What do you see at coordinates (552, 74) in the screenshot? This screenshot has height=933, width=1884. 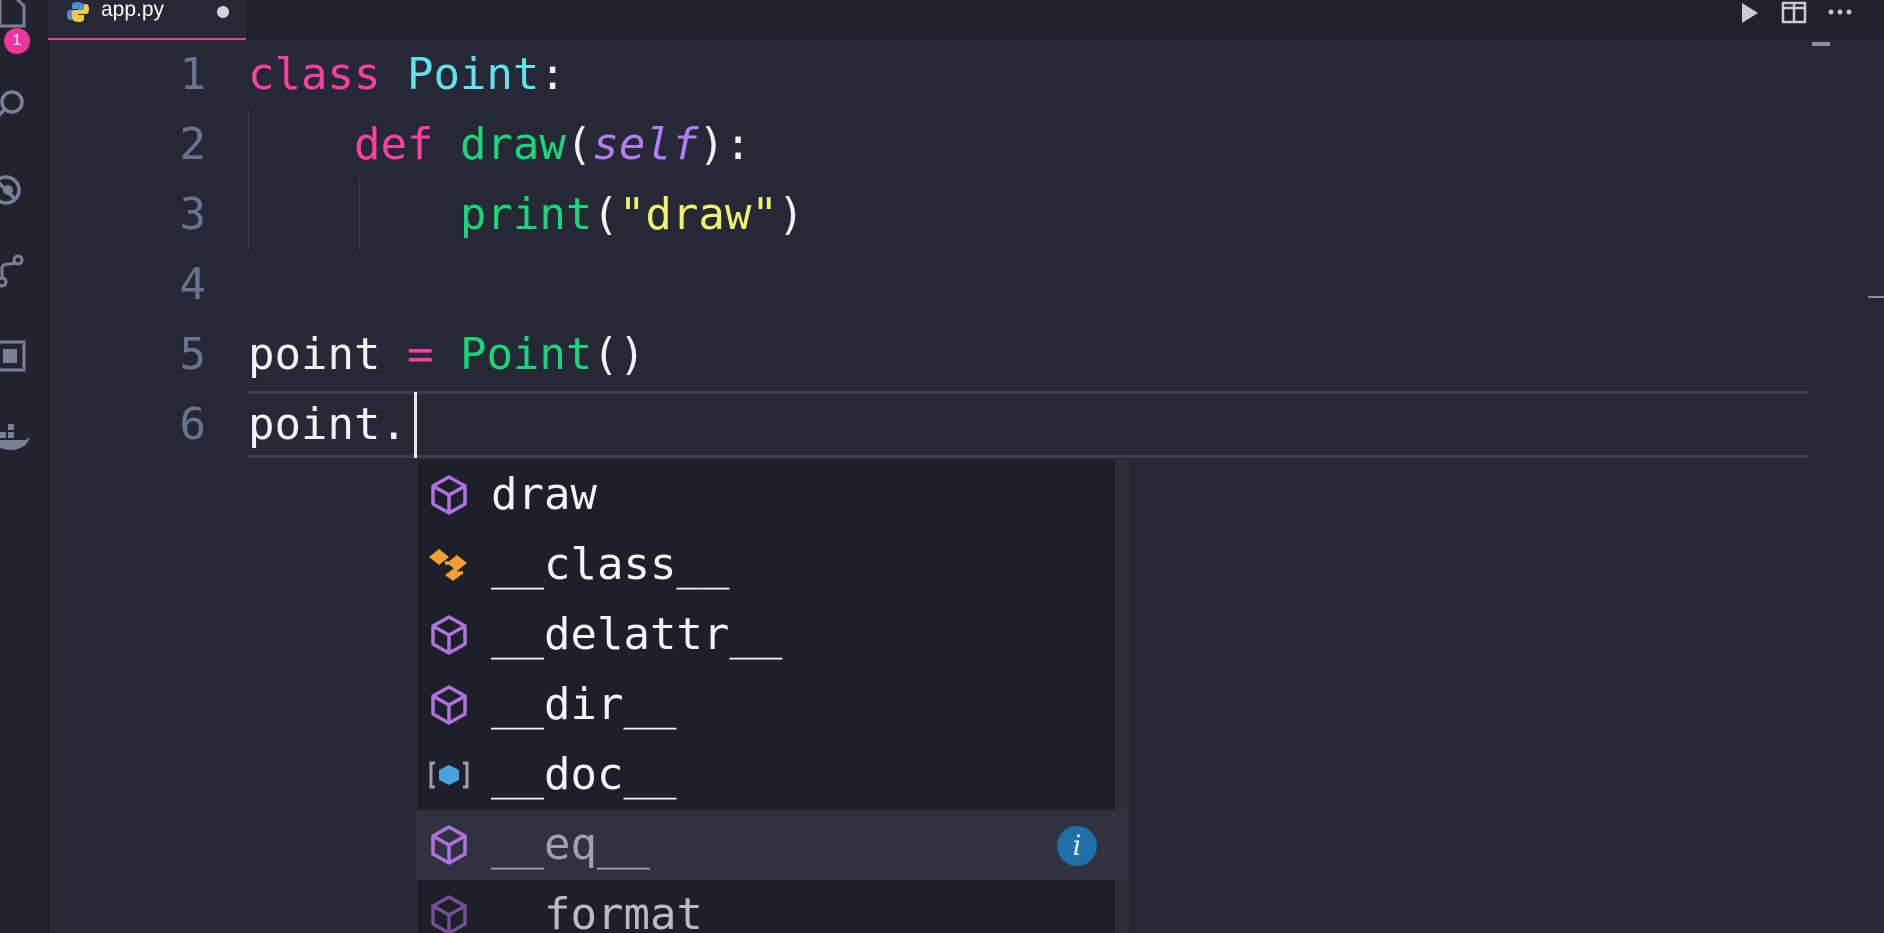 I see `code-token: :` at bounding box center [552, 74].